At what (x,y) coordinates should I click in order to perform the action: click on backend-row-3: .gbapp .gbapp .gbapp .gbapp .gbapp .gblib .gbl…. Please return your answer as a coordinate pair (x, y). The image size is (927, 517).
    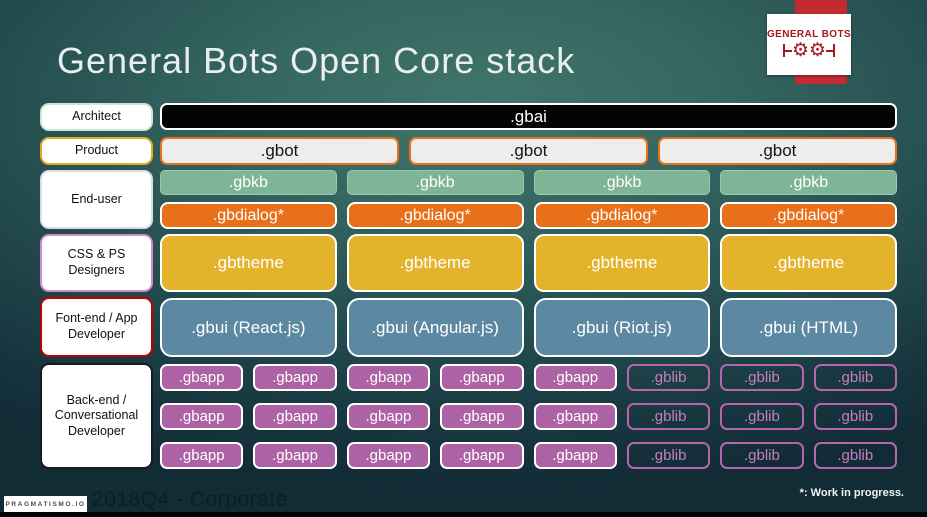
    Looking at the image, I should click on (528, 455).